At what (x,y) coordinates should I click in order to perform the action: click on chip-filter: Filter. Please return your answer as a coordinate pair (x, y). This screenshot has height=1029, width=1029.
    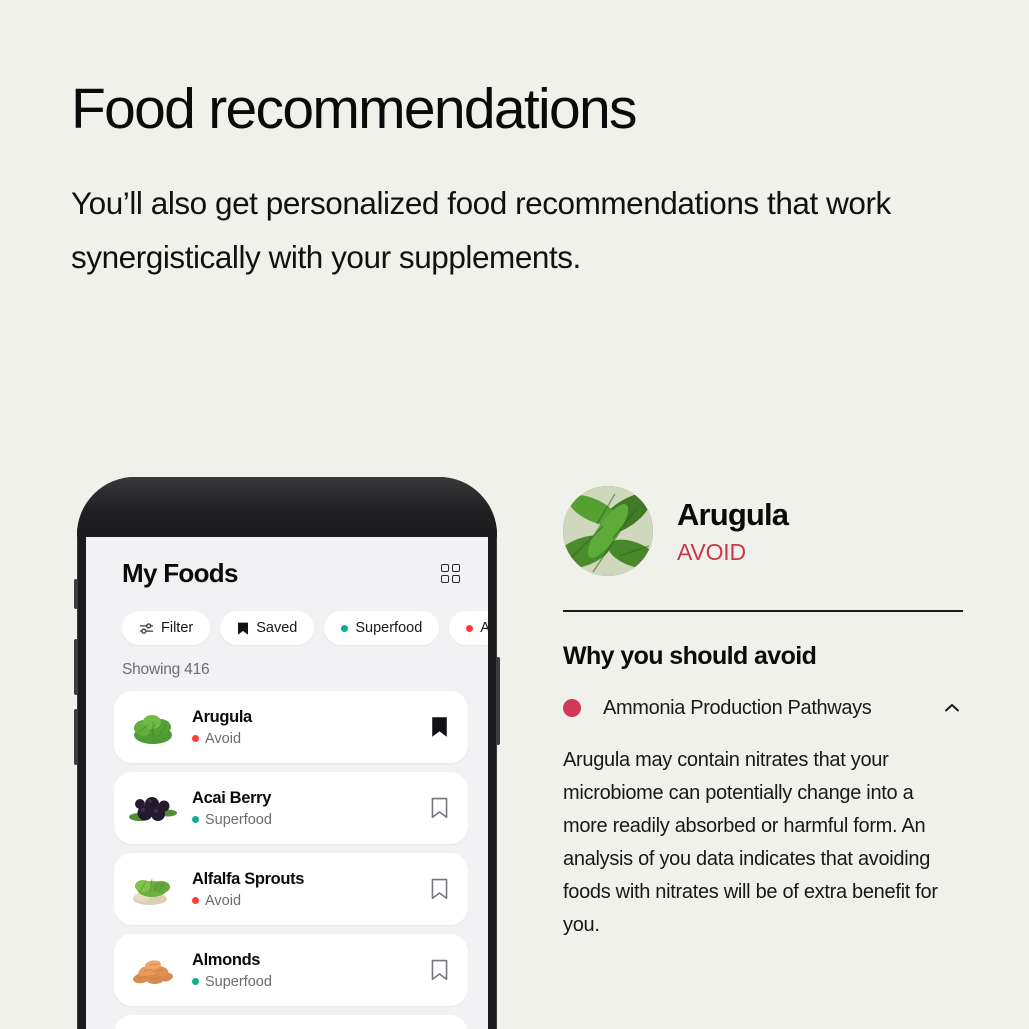
    Looking at the image, I should click on (166, 628).